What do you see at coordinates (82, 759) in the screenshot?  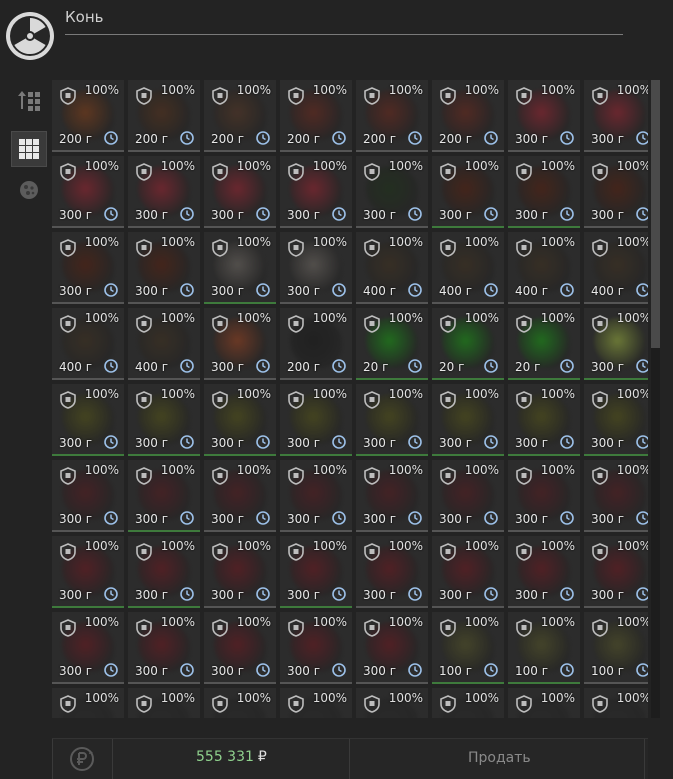 I see `ruble-refresh-icon` at bounding box center [82, 759].